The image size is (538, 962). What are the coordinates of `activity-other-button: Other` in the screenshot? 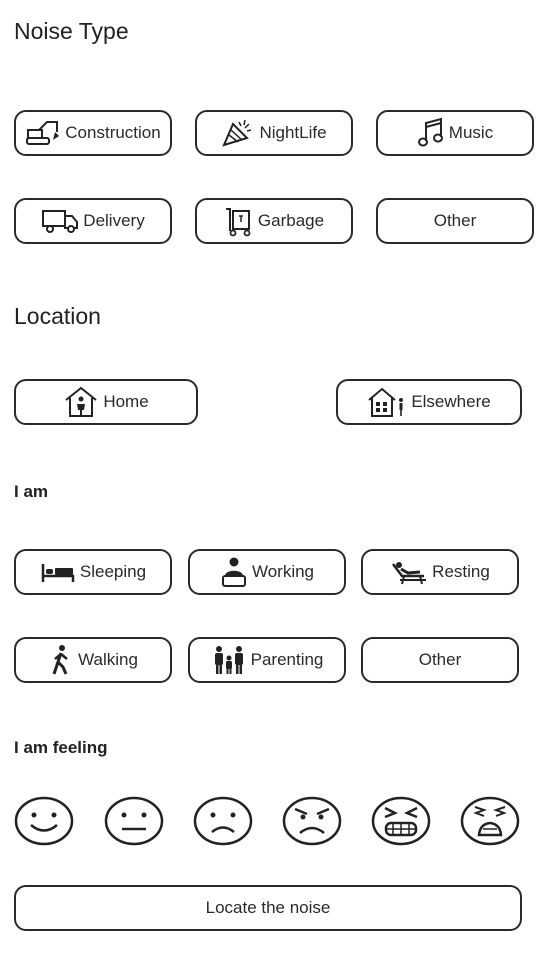 It's located at (440, 660).